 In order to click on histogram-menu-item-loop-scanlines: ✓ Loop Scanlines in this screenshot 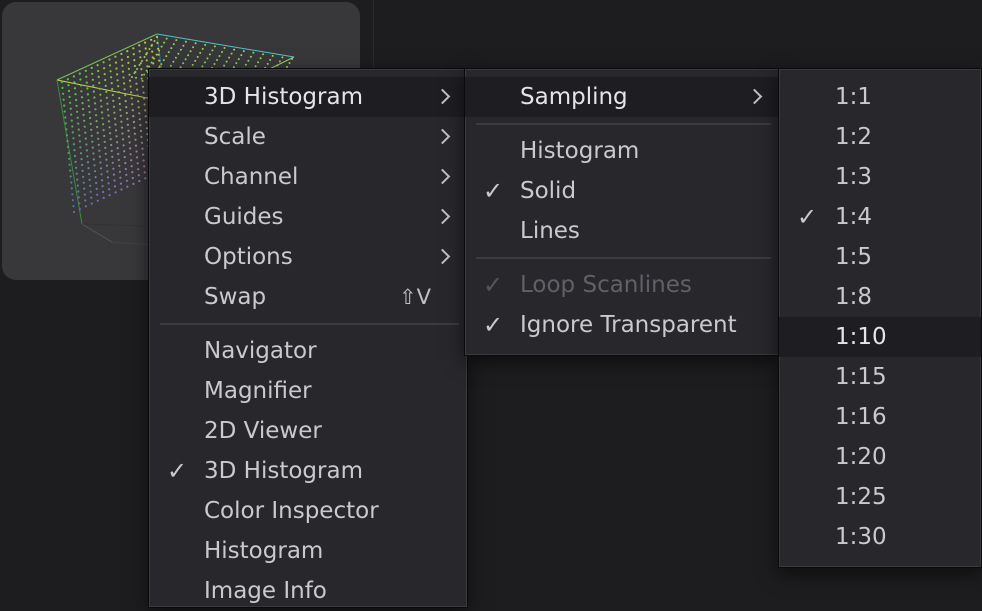, I will do `click(622, 285)`.